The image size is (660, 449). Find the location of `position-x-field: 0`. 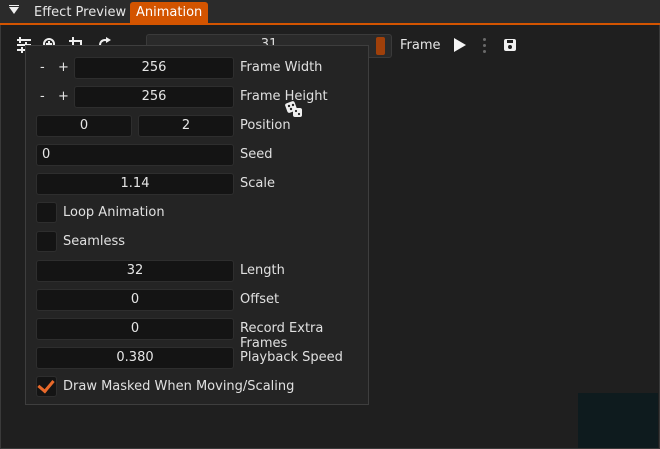

position-x-field: 0 is located at coordinates (84, 126).